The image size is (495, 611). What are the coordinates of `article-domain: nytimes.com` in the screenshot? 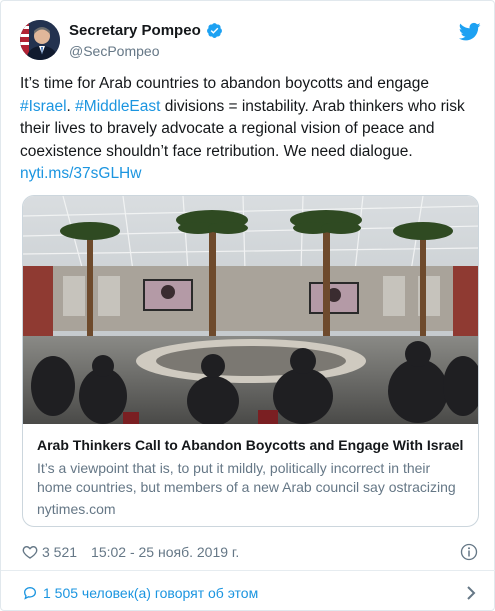 It's located at (76, 509).